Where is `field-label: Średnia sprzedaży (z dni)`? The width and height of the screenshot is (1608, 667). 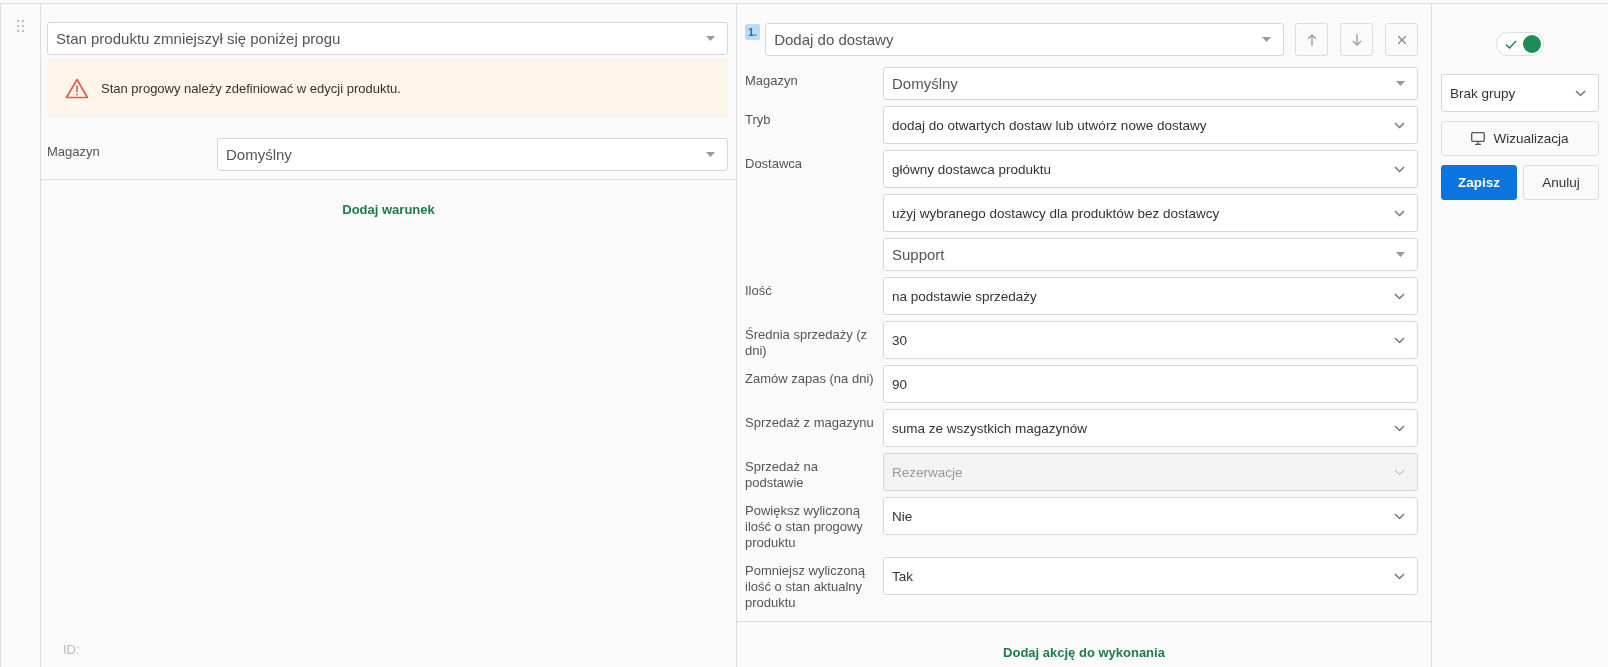 field-label: Średnia sprzedaży (z dni) is located at coordinates (807, 342).